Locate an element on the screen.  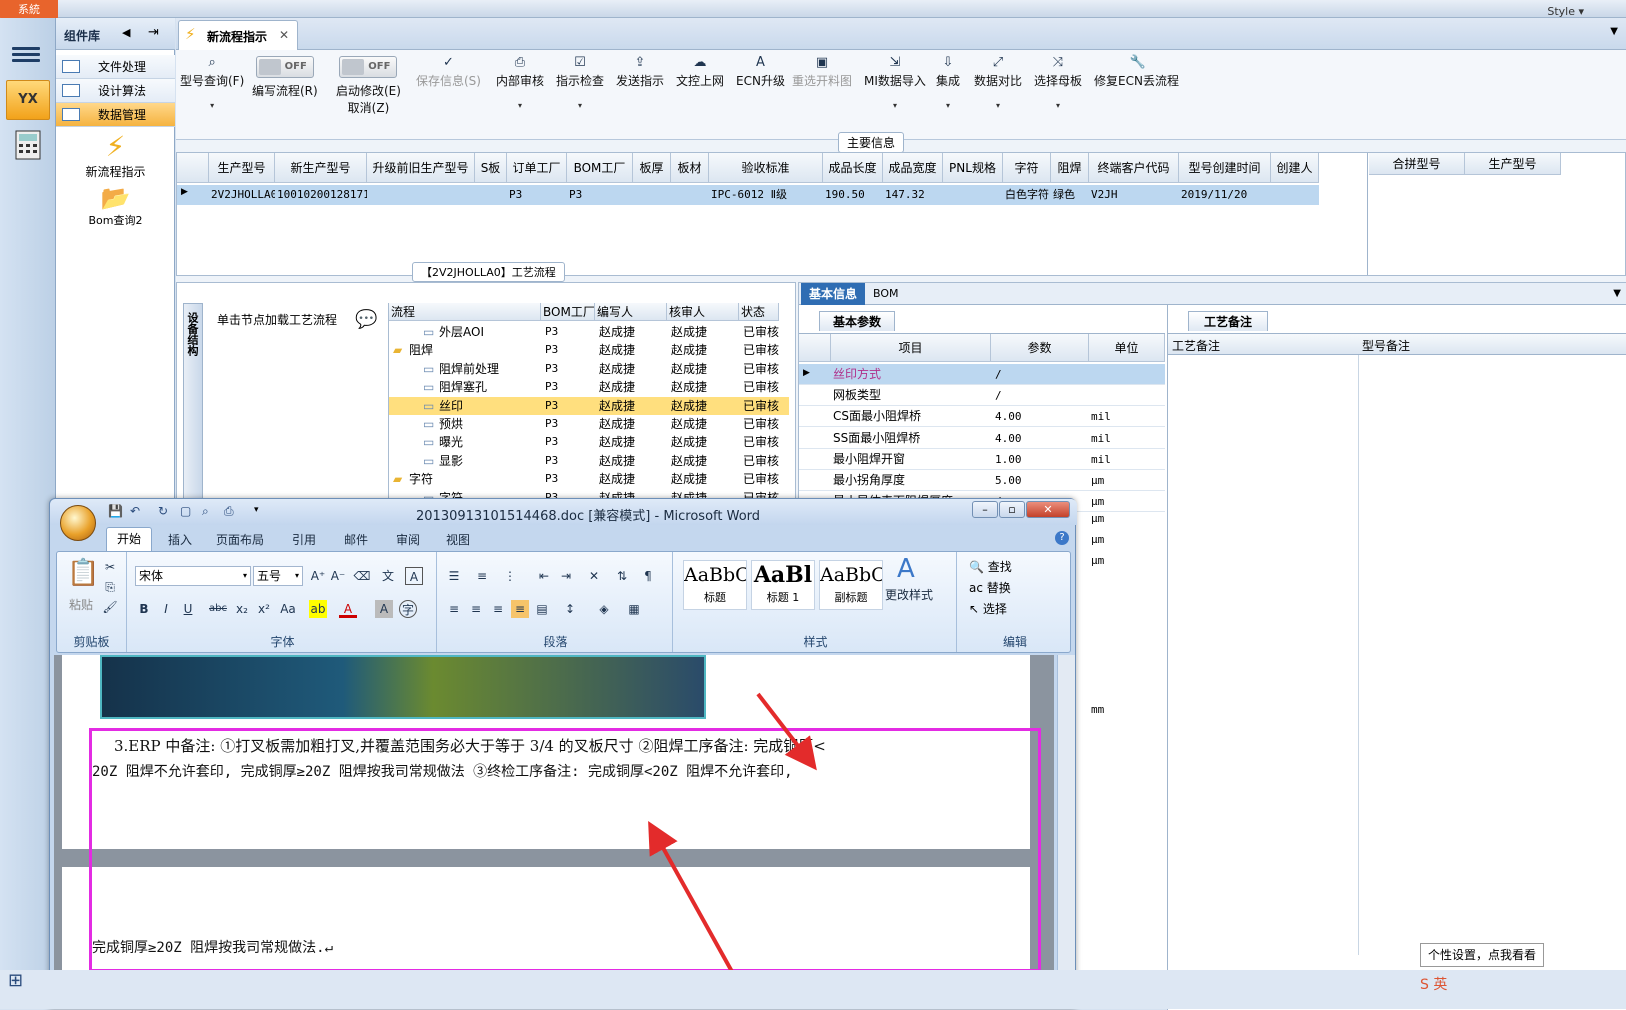
column-header: BOM工厂 is located at coordinates (568, 312).